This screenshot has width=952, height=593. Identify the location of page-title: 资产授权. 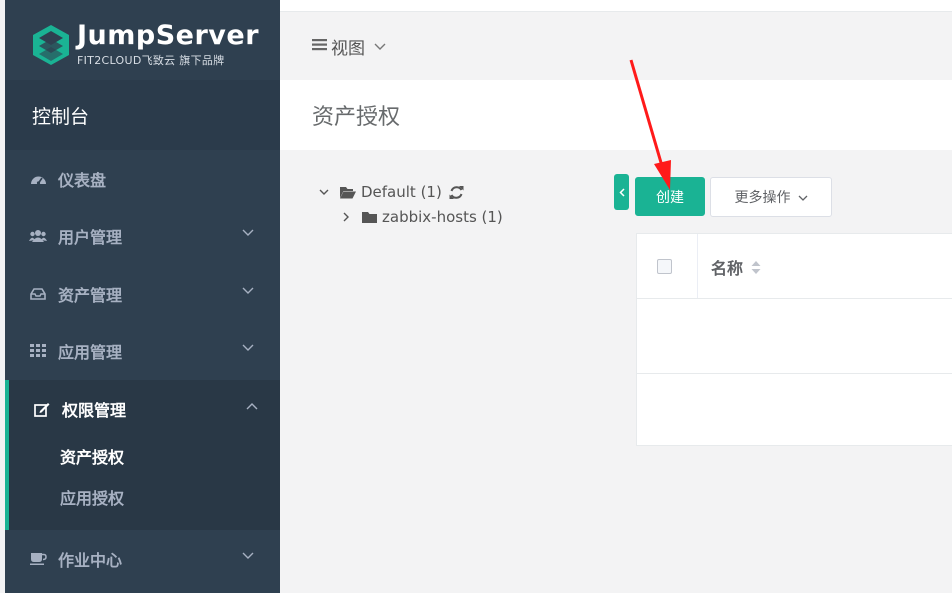
(616, 115).